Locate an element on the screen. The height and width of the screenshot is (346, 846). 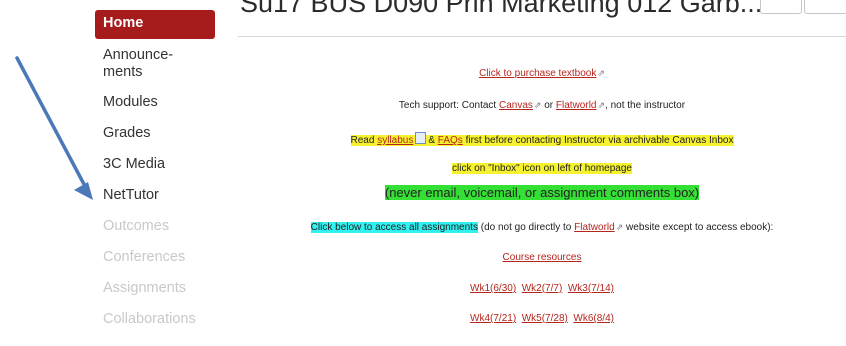
week-link: Wk4(7/21) is located at coordinates (493, 318).